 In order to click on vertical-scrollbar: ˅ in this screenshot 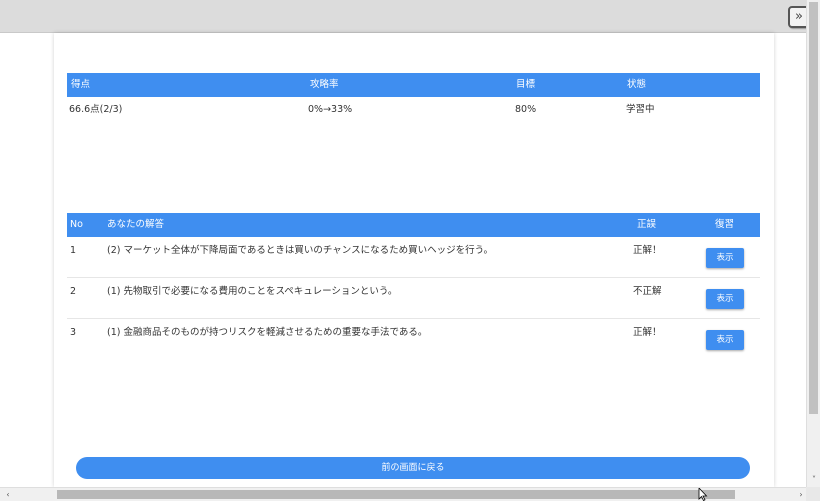, I will do `click(813, 243)`.